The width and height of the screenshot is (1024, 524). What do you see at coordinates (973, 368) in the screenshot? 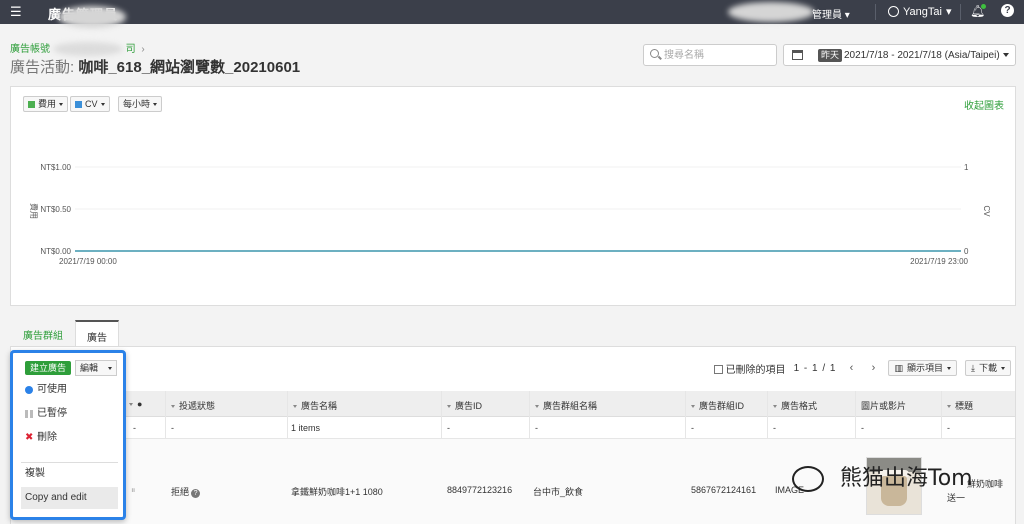
I see `download-icon: ⤓` at bounding box center [973, 368].